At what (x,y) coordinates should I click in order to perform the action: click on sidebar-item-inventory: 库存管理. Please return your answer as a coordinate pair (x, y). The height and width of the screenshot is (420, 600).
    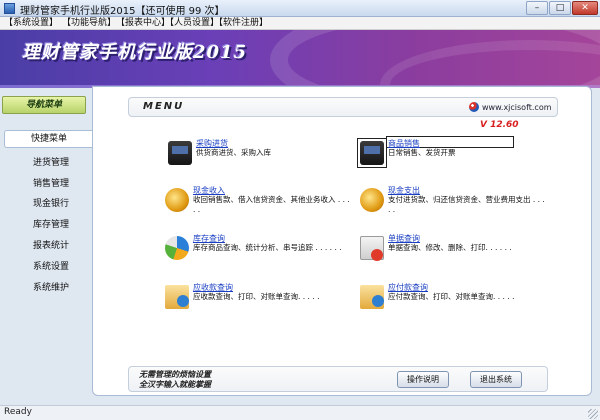
    Looking at the image, I should click on (51, 223).